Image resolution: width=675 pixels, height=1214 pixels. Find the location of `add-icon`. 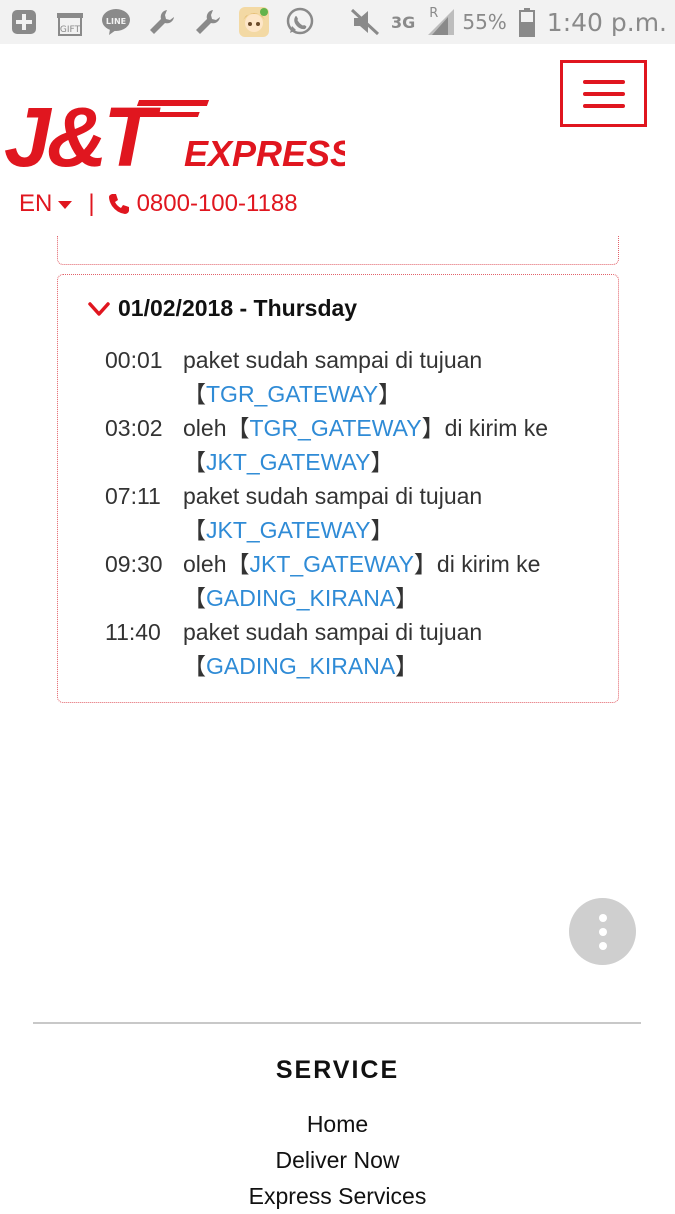

add-icon is located at coordinates (24, 22).